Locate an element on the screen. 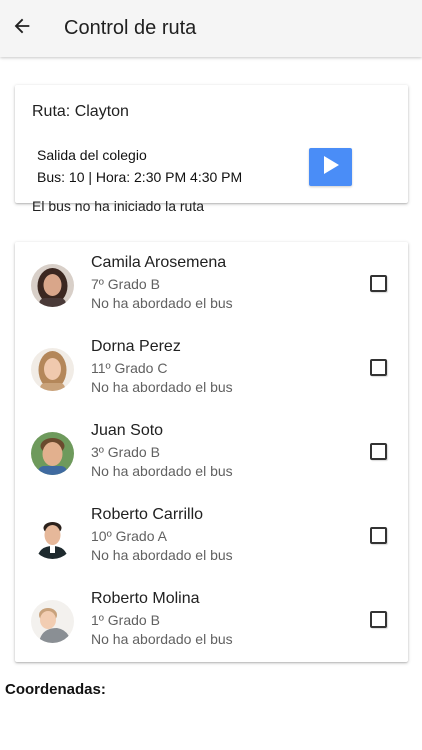 Image resolution: width=422 pixels, height=750 pixels. student-name: Roberto Carrillo is located at coordinates (147, 514).